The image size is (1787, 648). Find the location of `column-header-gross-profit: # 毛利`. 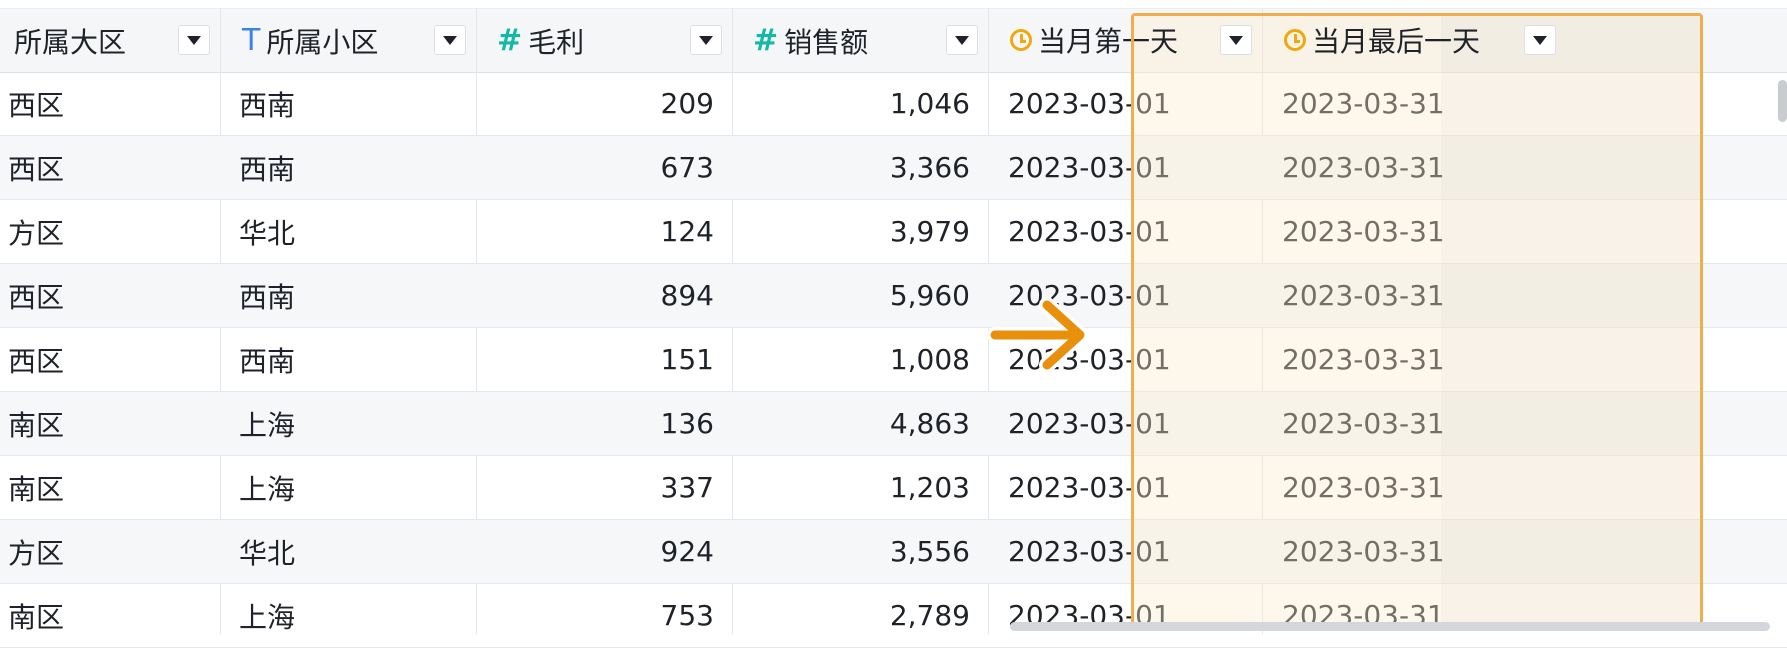

column-header-gross-profit: # 毛利 is located at coordinates (540, 40).